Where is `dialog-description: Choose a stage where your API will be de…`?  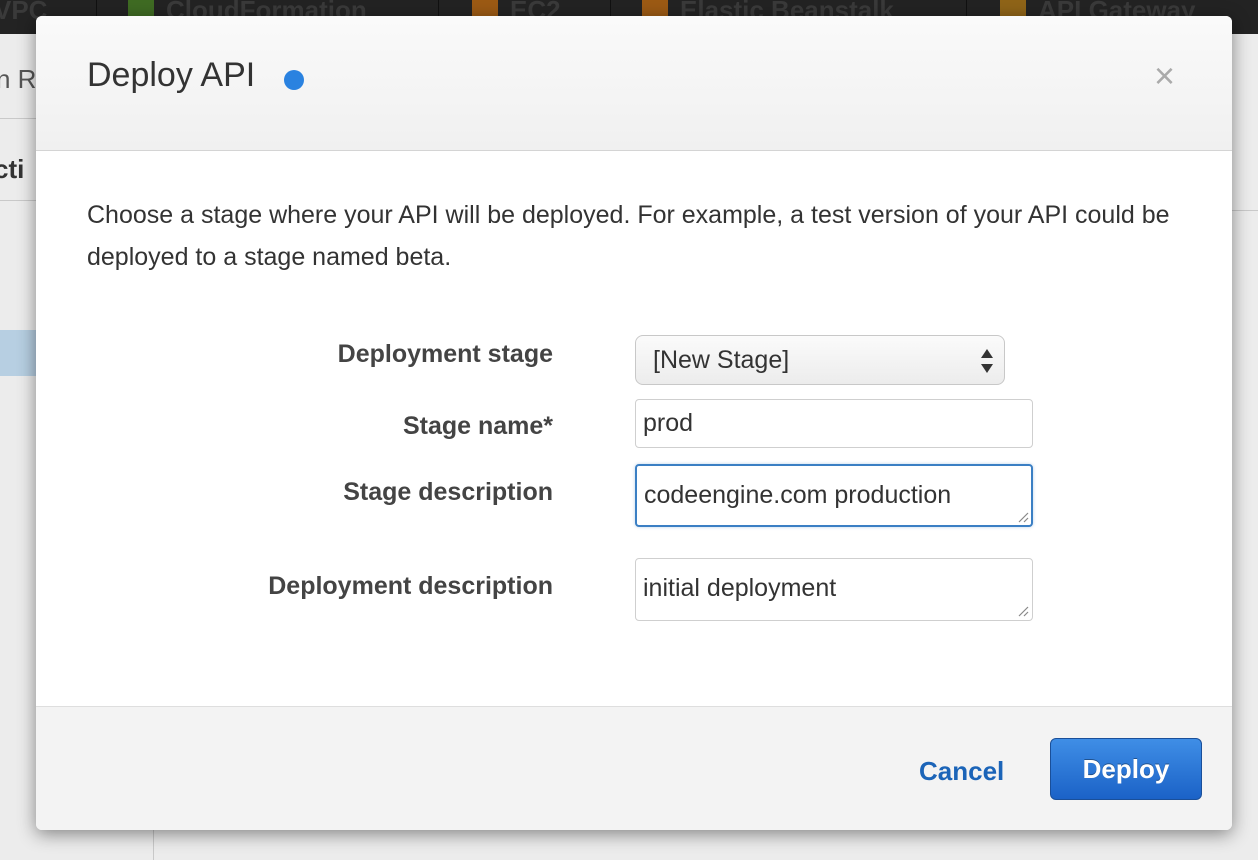
dialog-description: Choose a stage where your API will be de… is located at coordinates (628, 236).